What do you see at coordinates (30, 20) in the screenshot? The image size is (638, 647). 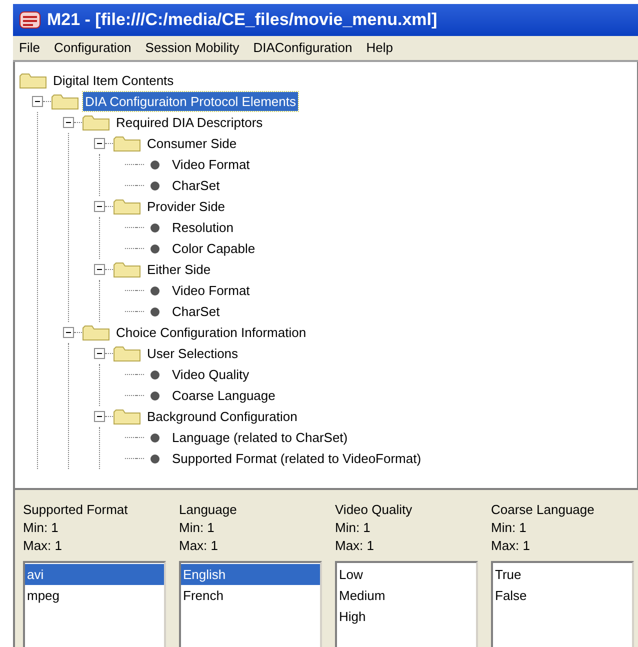 I see `app-icon` at bounding box center [30, 20].